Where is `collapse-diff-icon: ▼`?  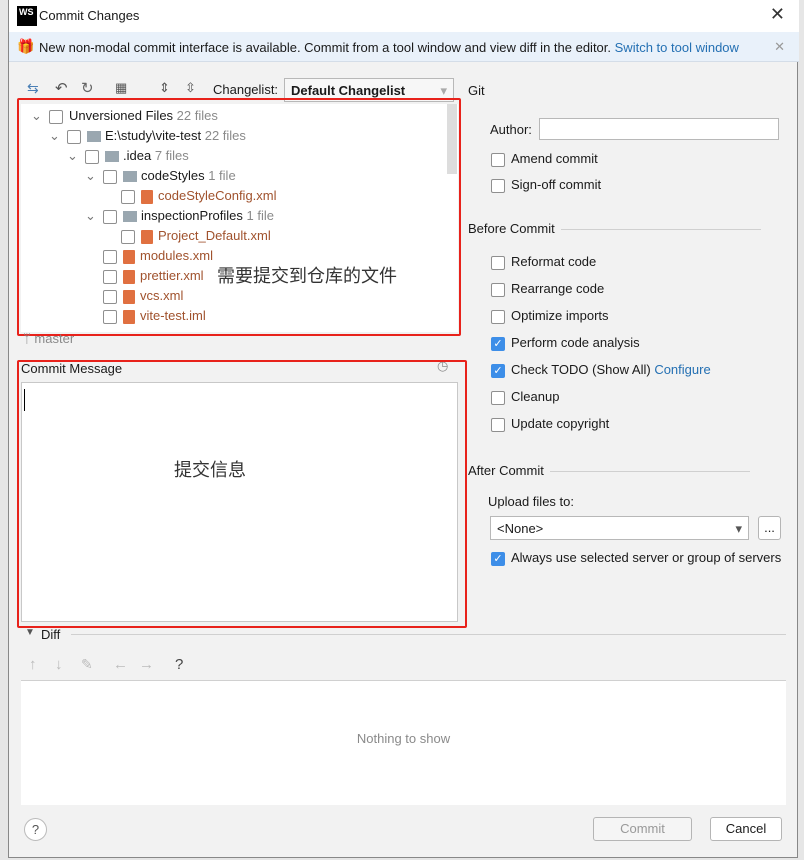
collapse-diff-icon: ▼ is located at coordinates (30, 632).